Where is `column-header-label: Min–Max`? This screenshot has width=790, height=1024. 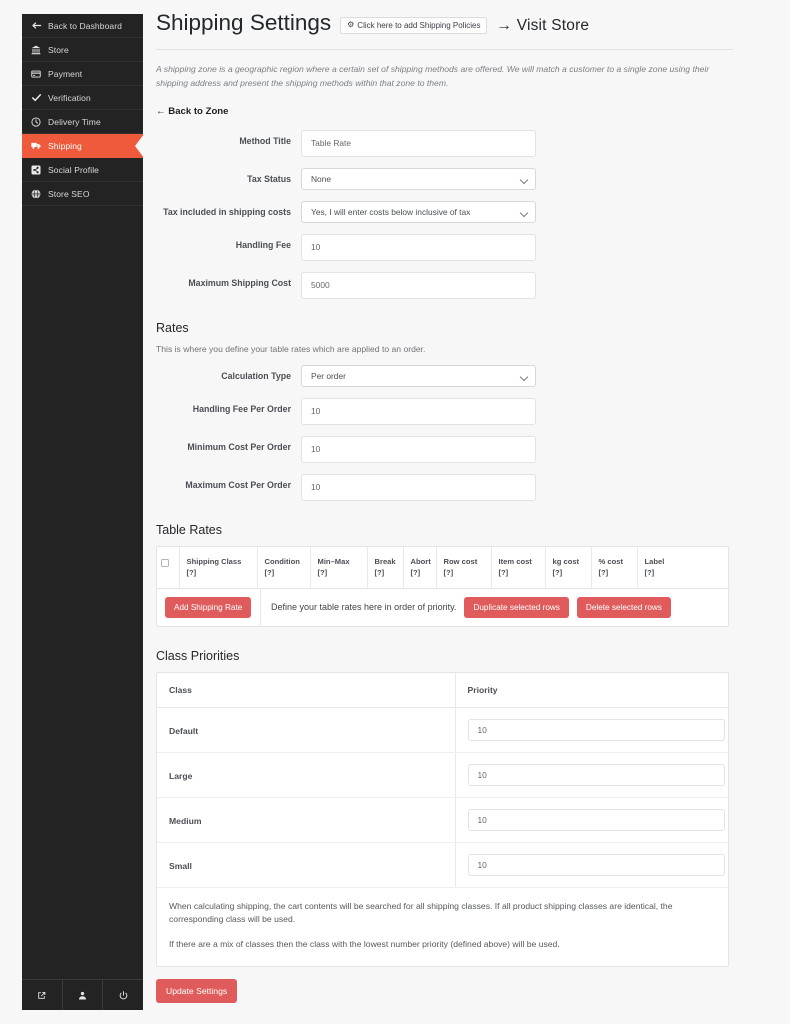 column-header-label: Min–Max is located at coordinates (333, 561).